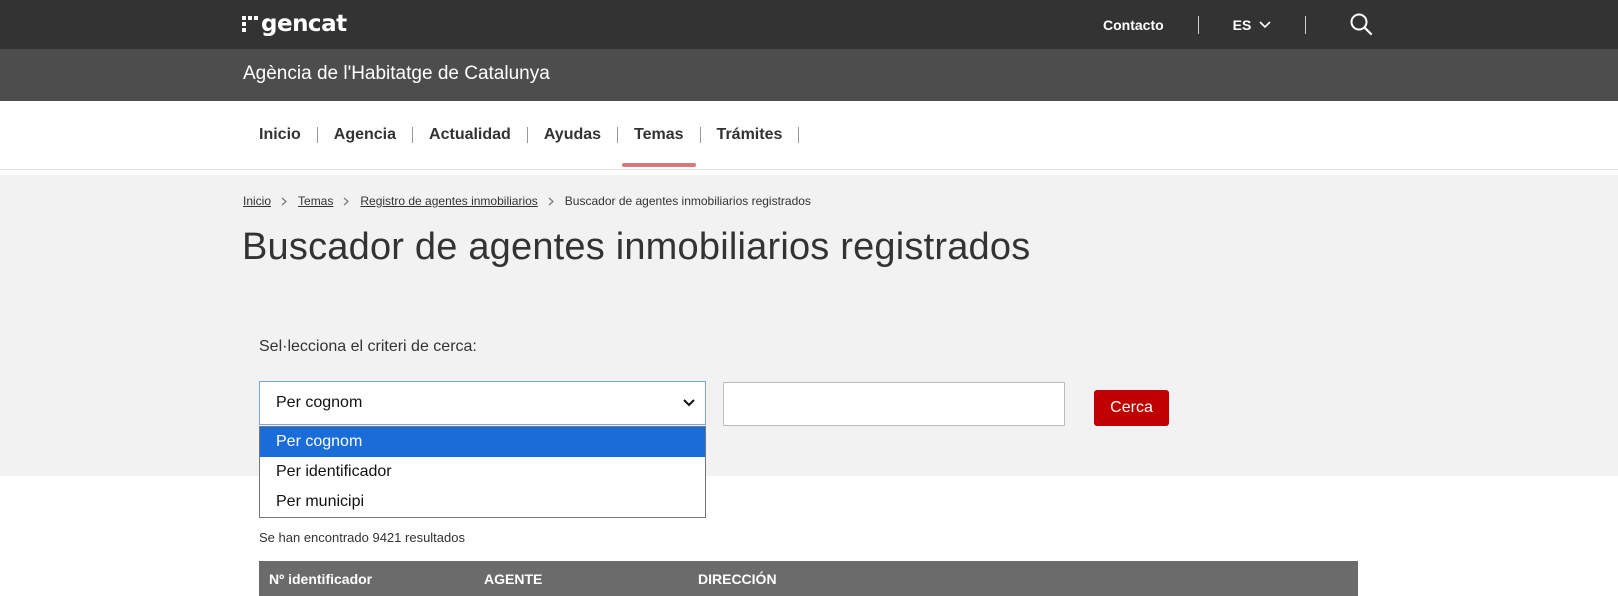 Image resolution: width=1618 pixels, height=596 pixels. I want to click on nav-item-label: Trámites, so click(750, 135).